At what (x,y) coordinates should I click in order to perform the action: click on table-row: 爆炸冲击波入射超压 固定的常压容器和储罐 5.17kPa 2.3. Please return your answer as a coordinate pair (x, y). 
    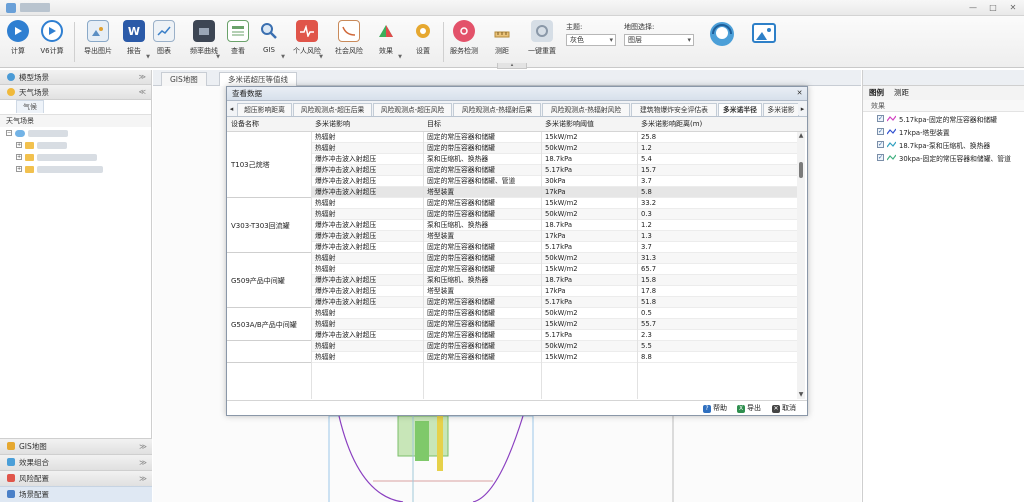
    Looking at the image, I should click on (554, 335).